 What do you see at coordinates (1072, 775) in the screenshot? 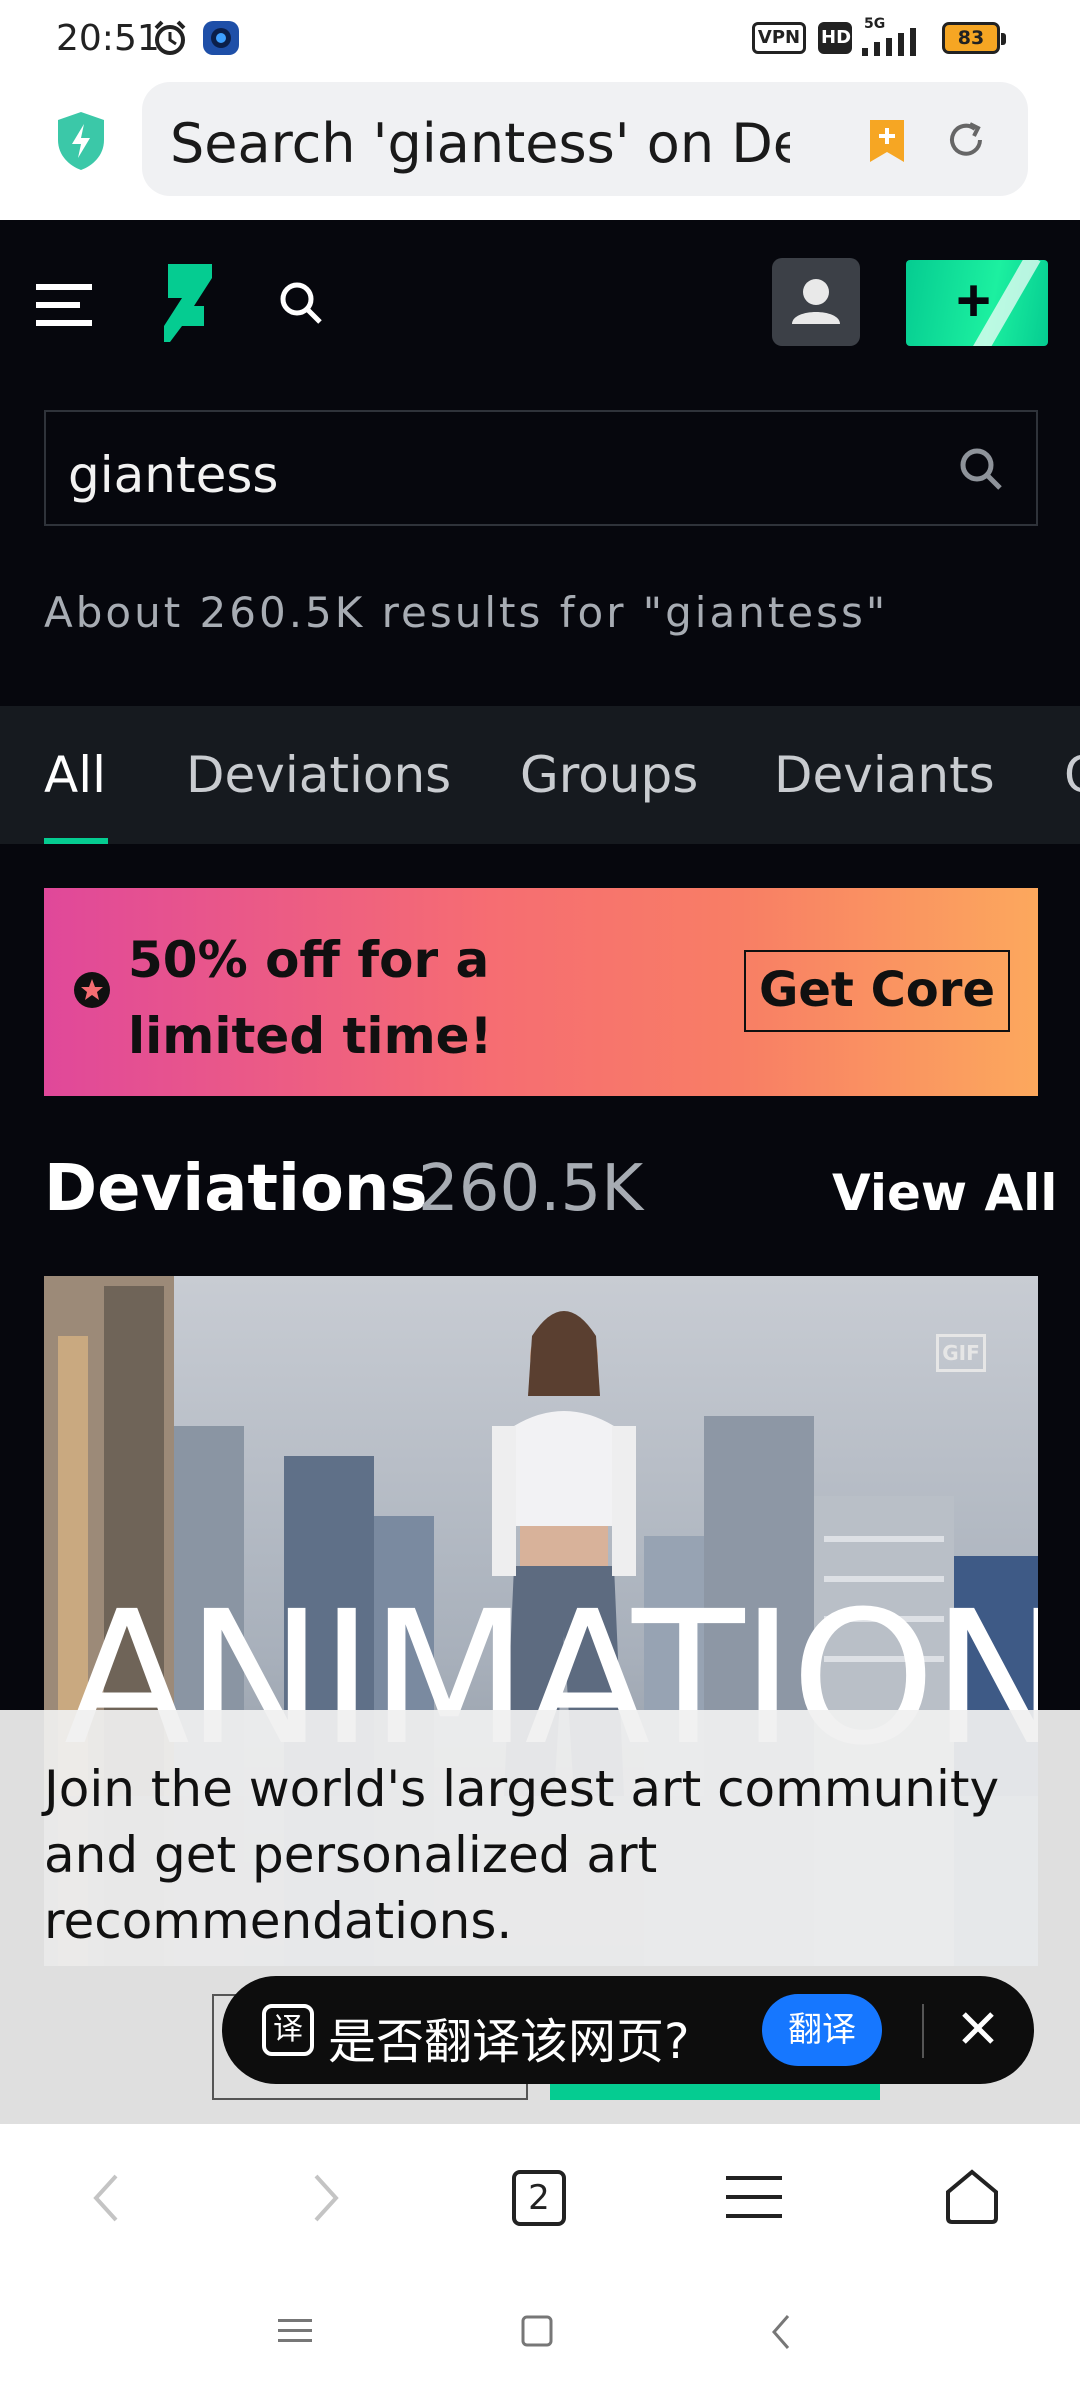
I see `tab-more: C` at bounding box center [1072, 775].